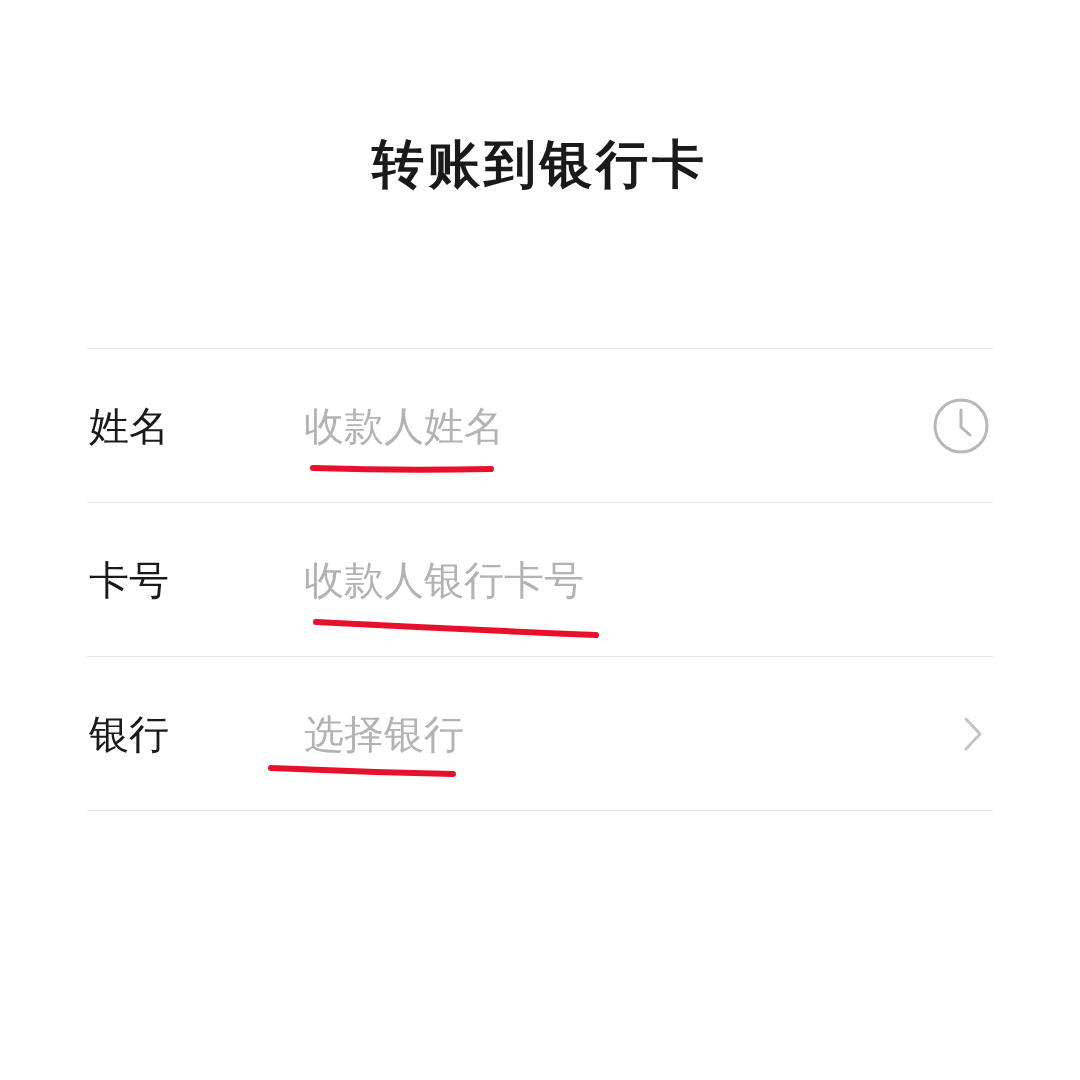 Image resolution: width=1080 pixels, height=1080 pixels. Describe the element at coordinates (961, 425) in the screenshot. I see `clock-icon` at that location.